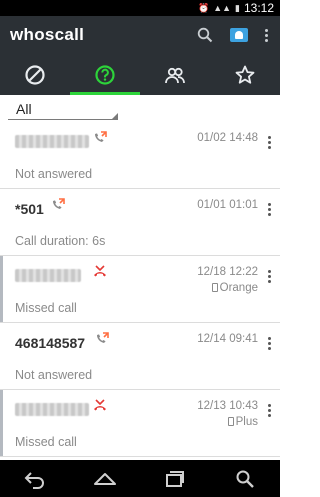  What do you see at coordinates (115, 116) in the screenshot?
I see `dropdown-corner-icon` at bounding box center [115, 116].